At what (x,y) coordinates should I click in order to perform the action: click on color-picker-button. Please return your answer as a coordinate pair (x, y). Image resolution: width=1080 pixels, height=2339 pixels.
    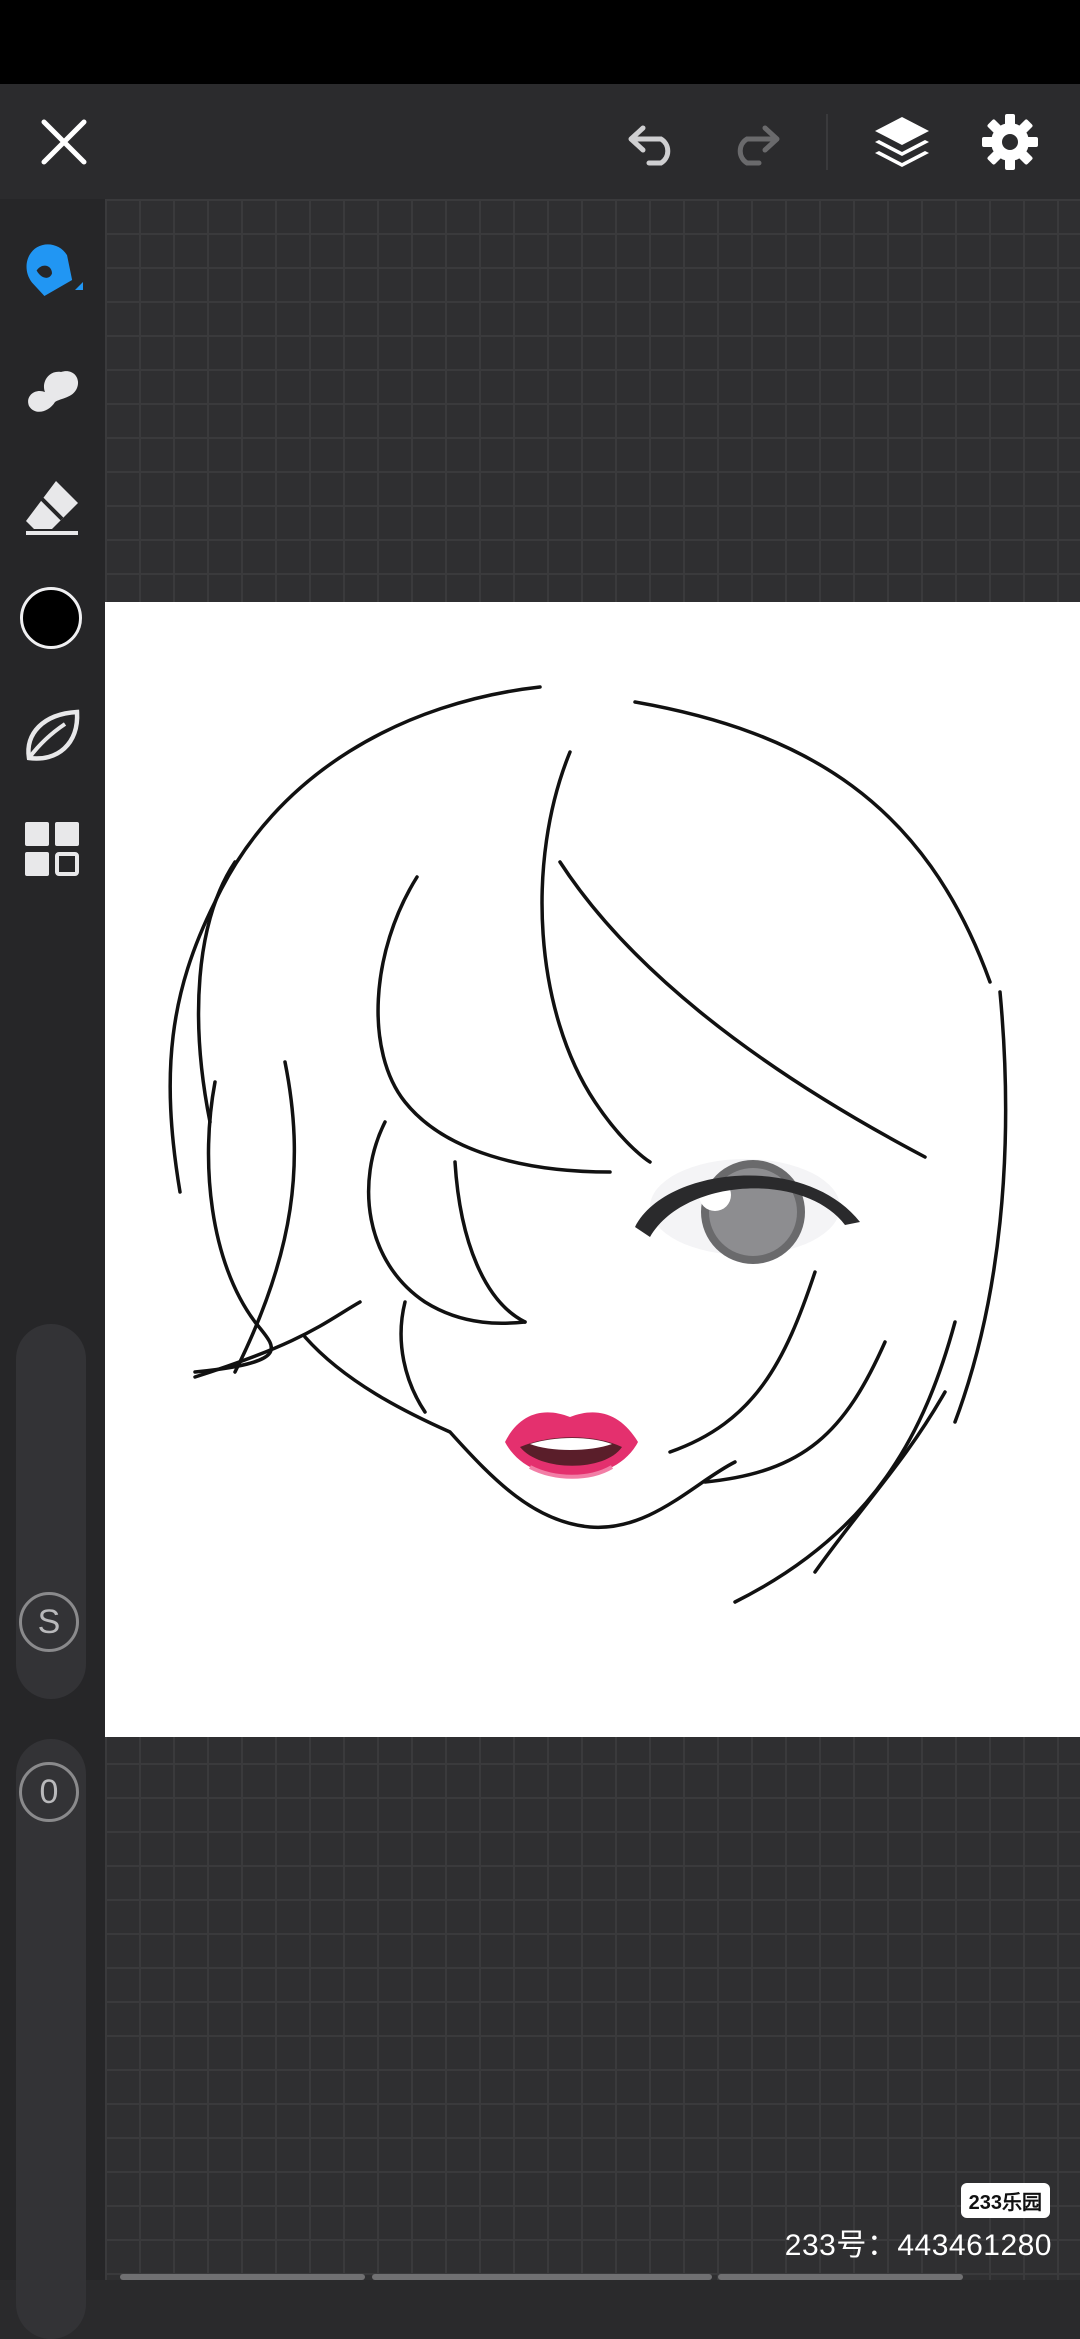
    Looking at the image, I should click on (51, 618).